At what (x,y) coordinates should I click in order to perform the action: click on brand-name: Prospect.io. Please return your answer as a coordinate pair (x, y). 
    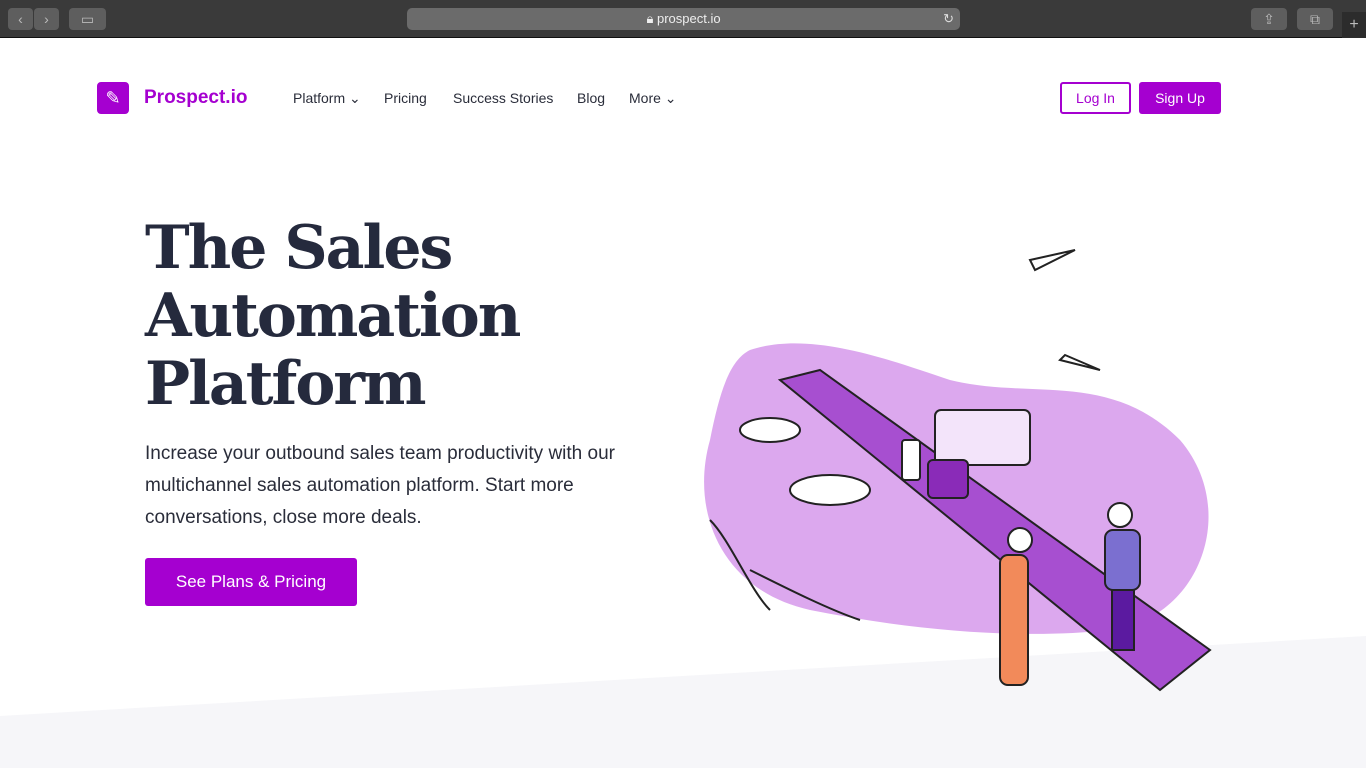
    Looking at the image, I should click on (195, 98).